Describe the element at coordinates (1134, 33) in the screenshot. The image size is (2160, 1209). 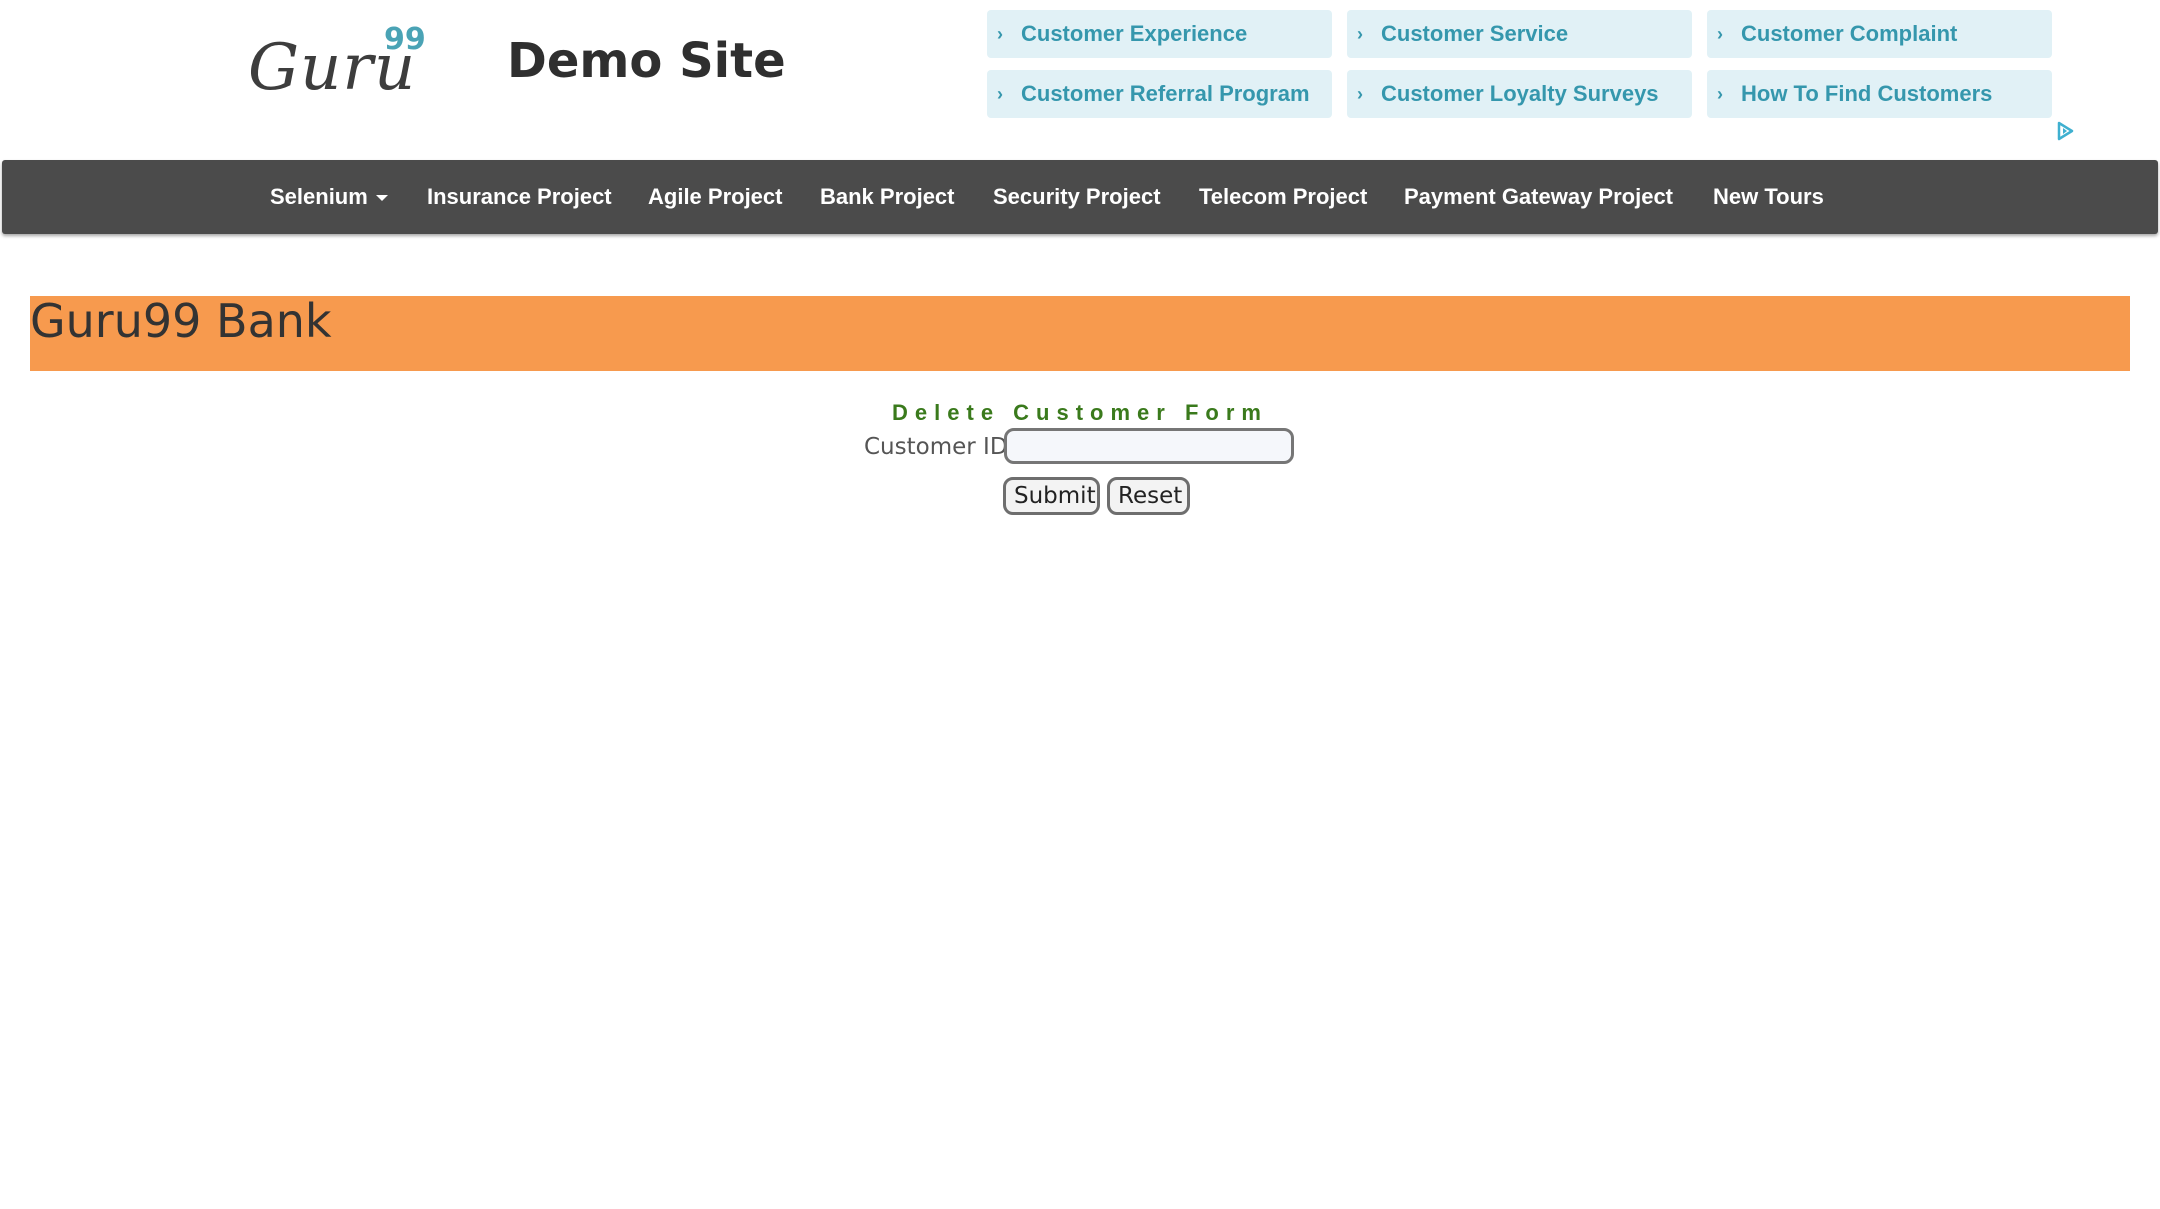
I see `ad-link-label: Customer Experience` at that location.